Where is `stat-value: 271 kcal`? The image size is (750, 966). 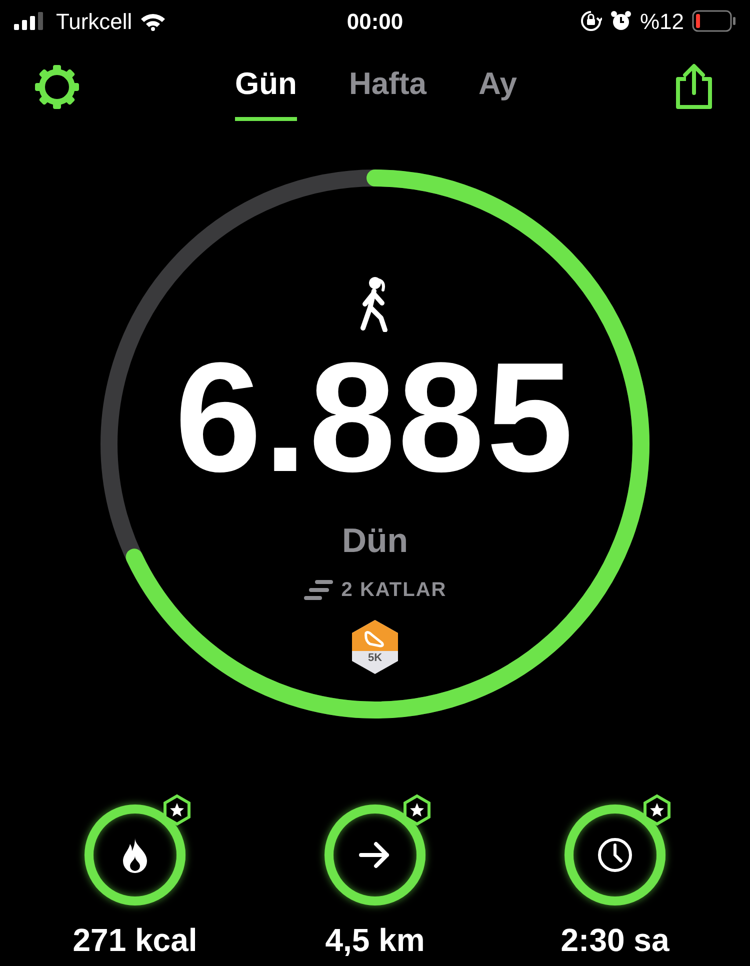 stat-value: 271 kcal is located at coordinates (135, 940).